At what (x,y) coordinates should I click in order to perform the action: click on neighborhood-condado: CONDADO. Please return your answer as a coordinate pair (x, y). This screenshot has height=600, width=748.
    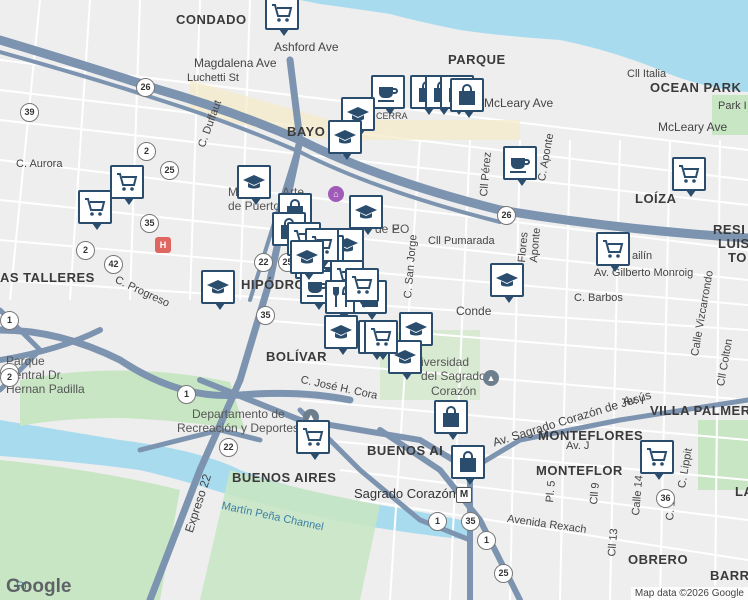
    Looking at the image, I should click on (211, 19).